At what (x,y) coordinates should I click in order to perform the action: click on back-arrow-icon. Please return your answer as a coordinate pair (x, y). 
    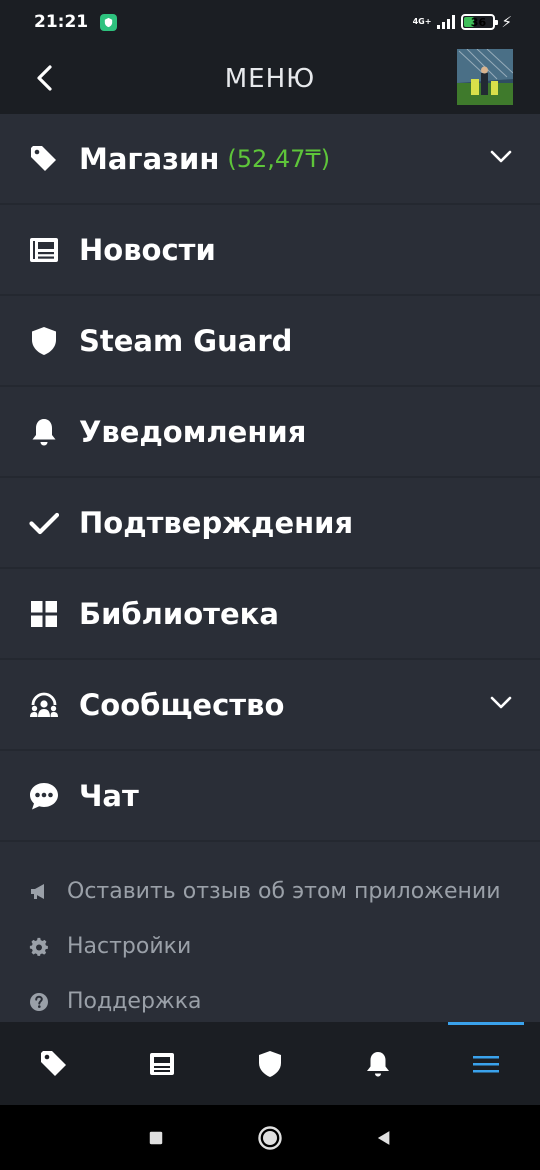
    Looking at the image, I should click on (44, 78).